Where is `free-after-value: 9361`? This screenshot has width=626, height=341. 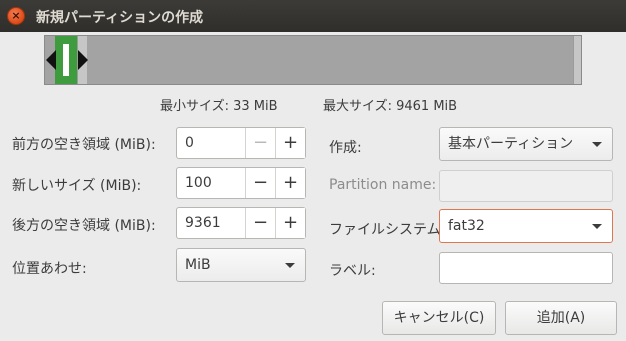
free-after-value: 9361 is located at coordinates (211, 223).